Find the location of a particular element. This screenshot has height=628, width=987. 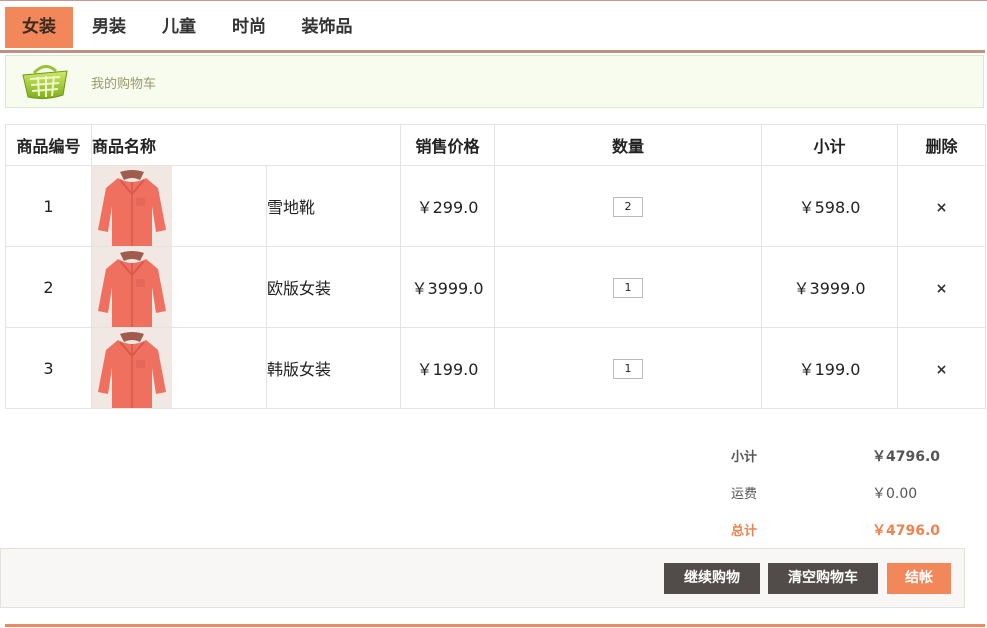

row-price: ￥299.0 is located at coordinates (448, 206).